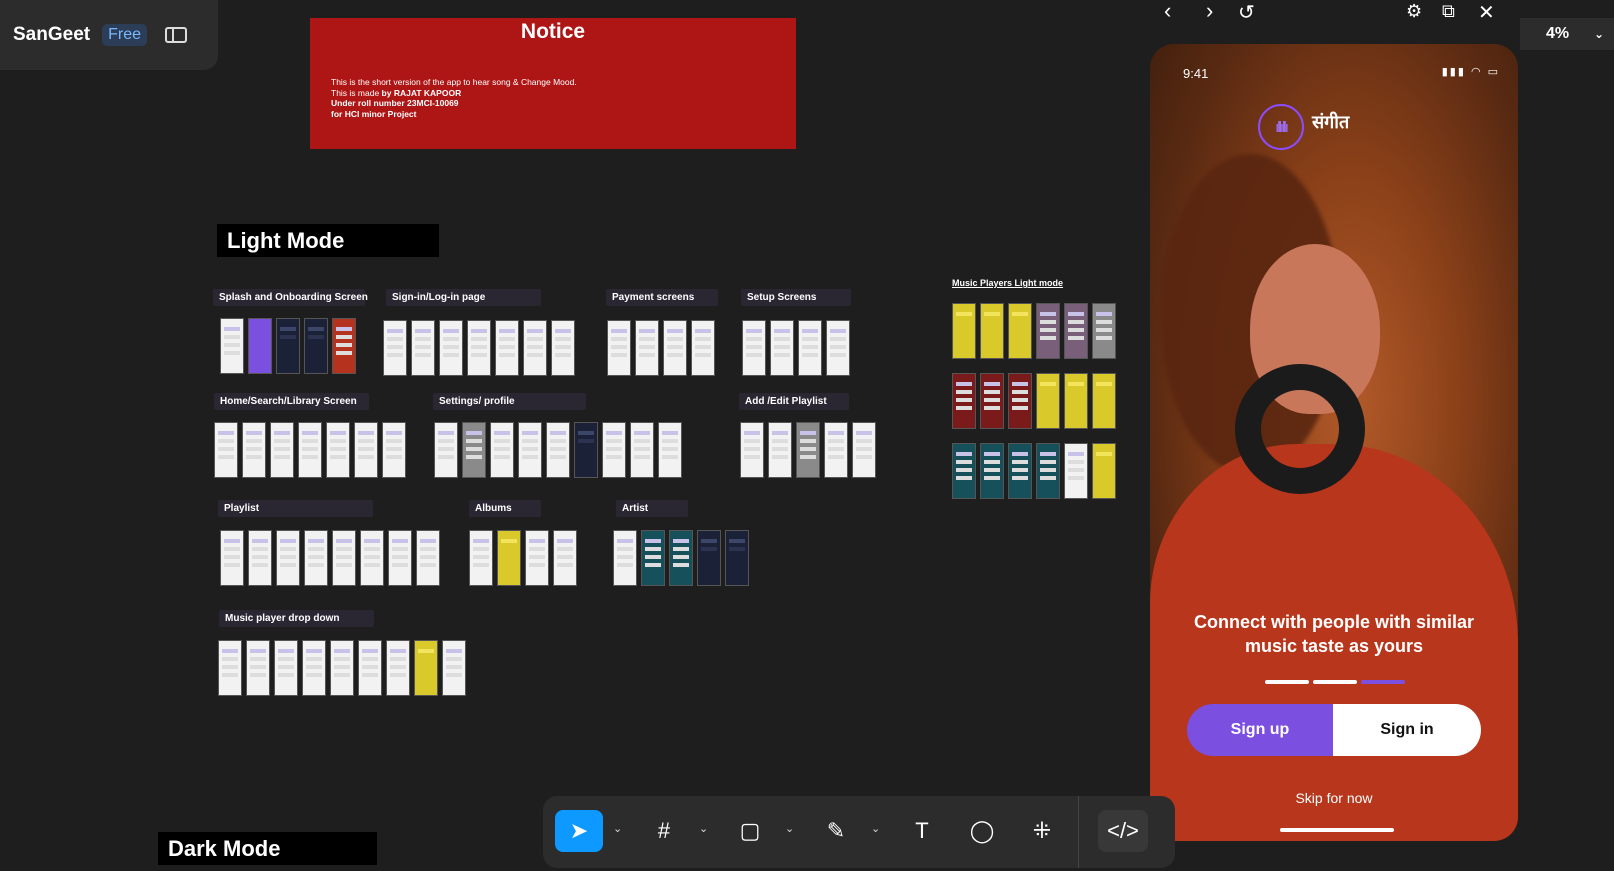  Describe the element at coordinates (922, 831) in the screenshot. I see `text-tool-icon: T` at that location.